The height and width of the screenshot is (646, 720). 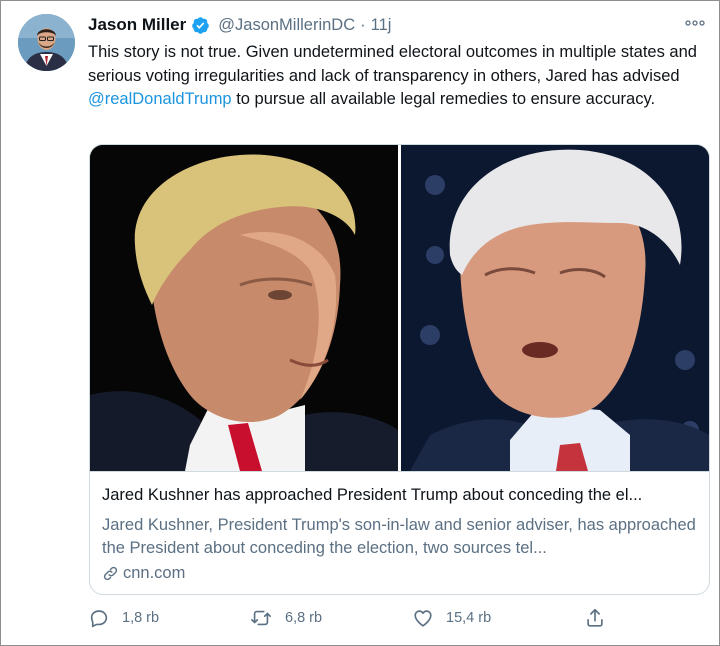 What do you see at coordinates (200, 25) in the screenshot?
I see `verified-badge-icon` at bounding box center [200, 25].